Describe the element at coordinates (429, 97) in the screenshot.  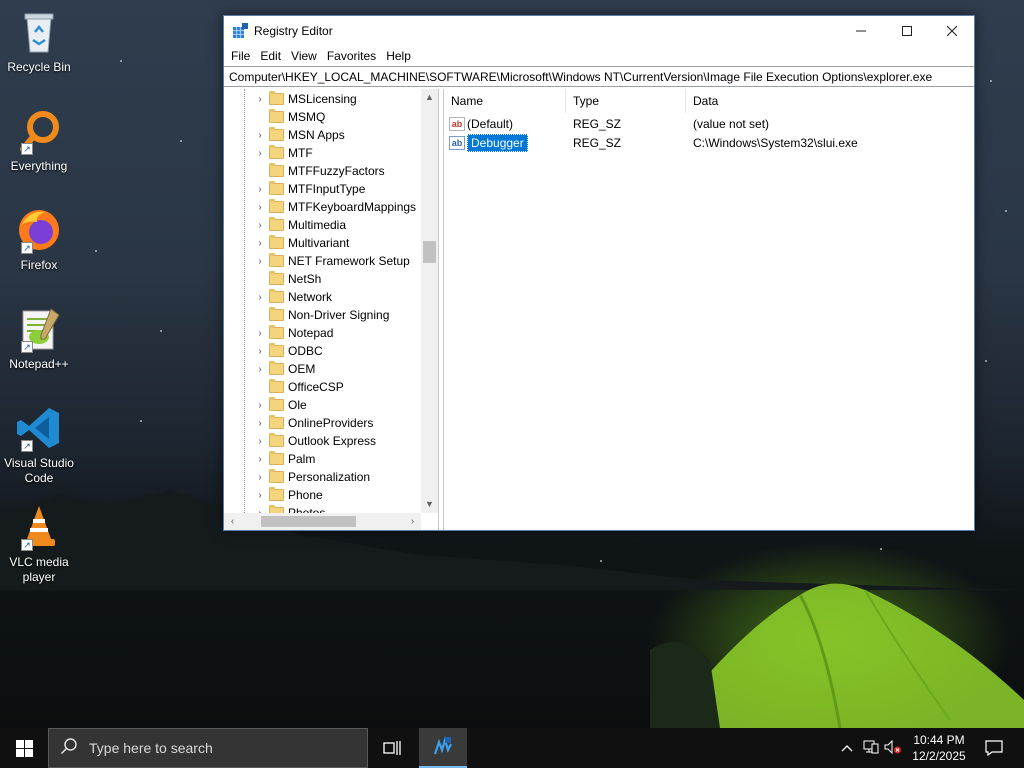
I see `scroll-up-icon: ▲` at that location.